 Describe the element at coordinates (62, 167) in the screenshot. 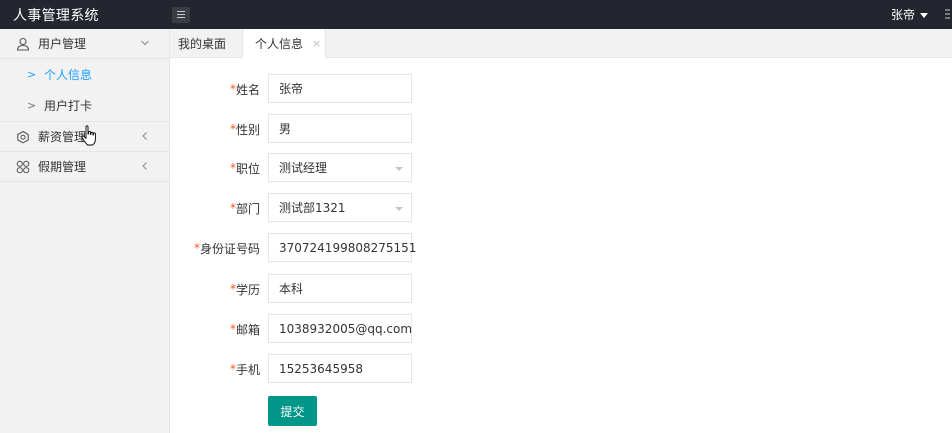

I see `sidebar-group-label: 假期管理` at that location.